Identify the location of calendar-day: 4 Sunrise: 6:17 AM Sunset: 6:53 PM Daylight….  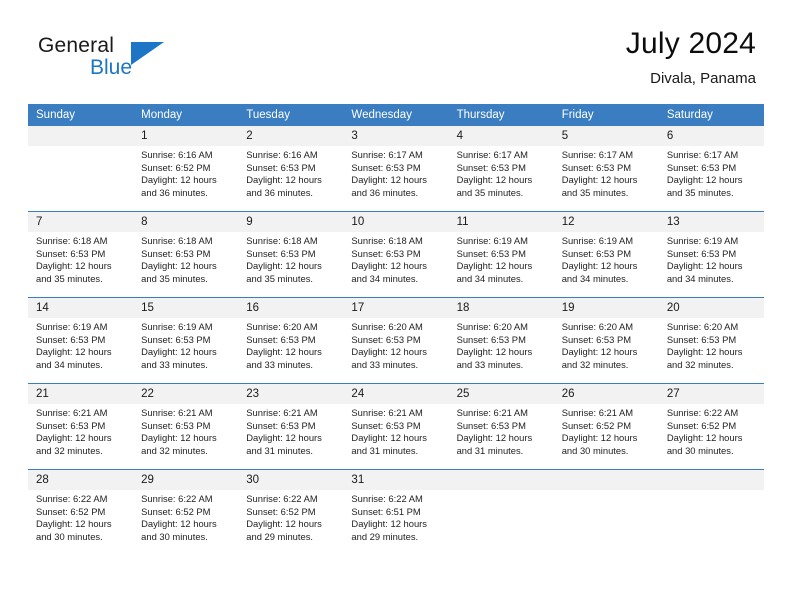
(501, 168).